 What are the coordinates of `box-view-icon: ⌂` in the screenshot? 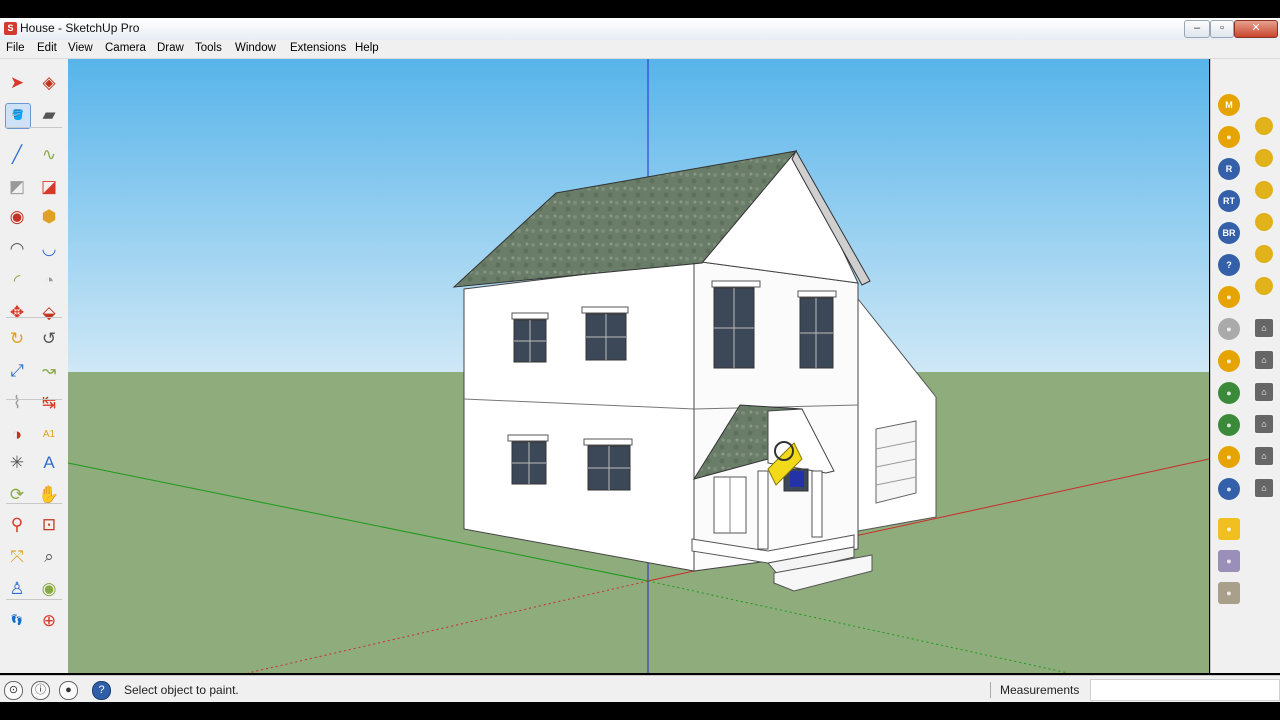 It's located at (1264, 328).